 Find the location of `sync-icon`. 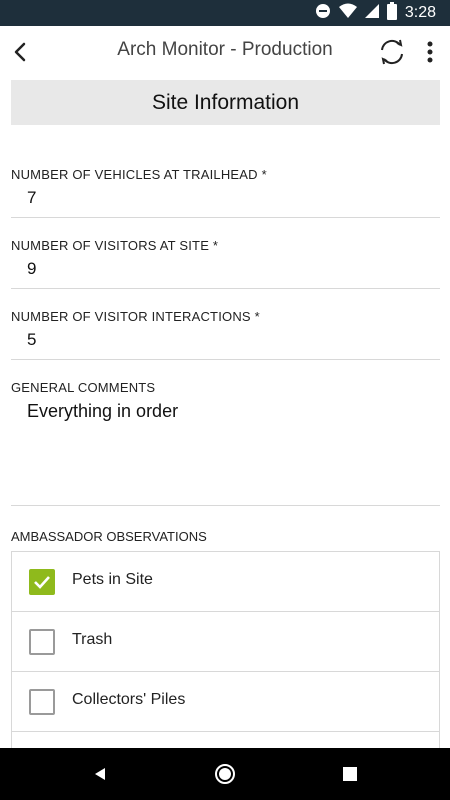

sync-icon is located at coordinates (392, 52).